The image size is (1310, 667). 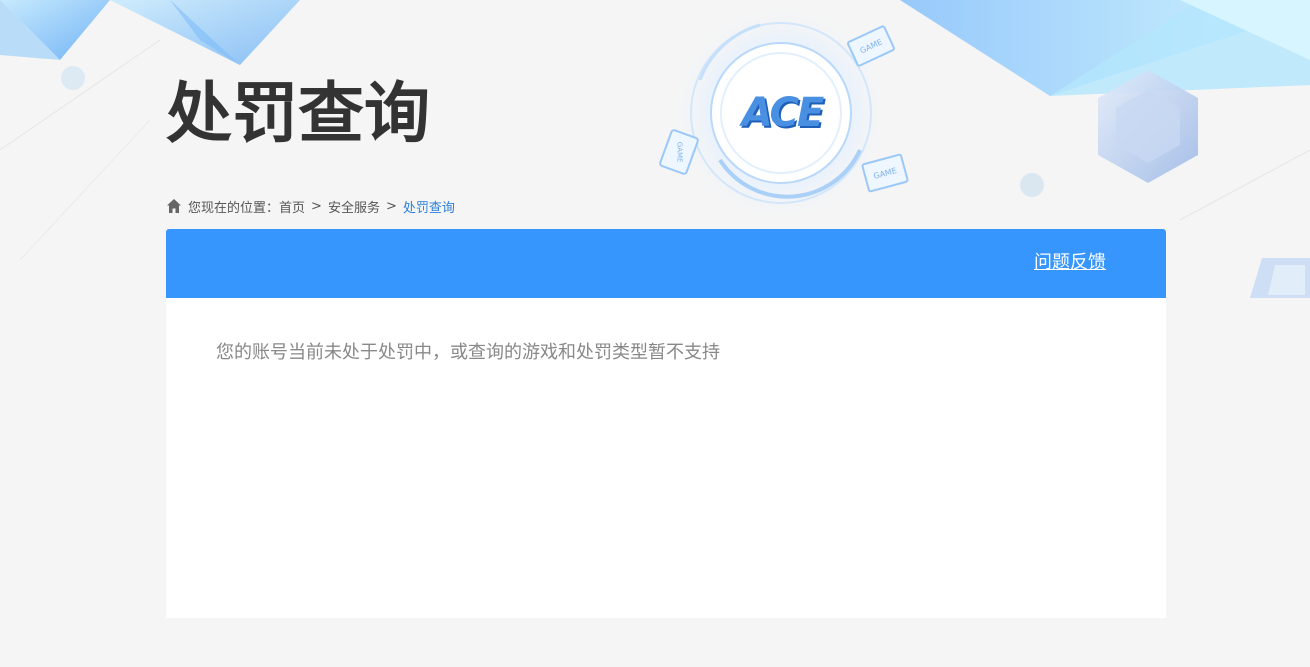 What do you see at coordinates (310, 206) in the screenshot?
I see `breadcrumb: 您现在的位置： 首页 > 安全服务 > 处罚查询` at bounding box center [310, 206].